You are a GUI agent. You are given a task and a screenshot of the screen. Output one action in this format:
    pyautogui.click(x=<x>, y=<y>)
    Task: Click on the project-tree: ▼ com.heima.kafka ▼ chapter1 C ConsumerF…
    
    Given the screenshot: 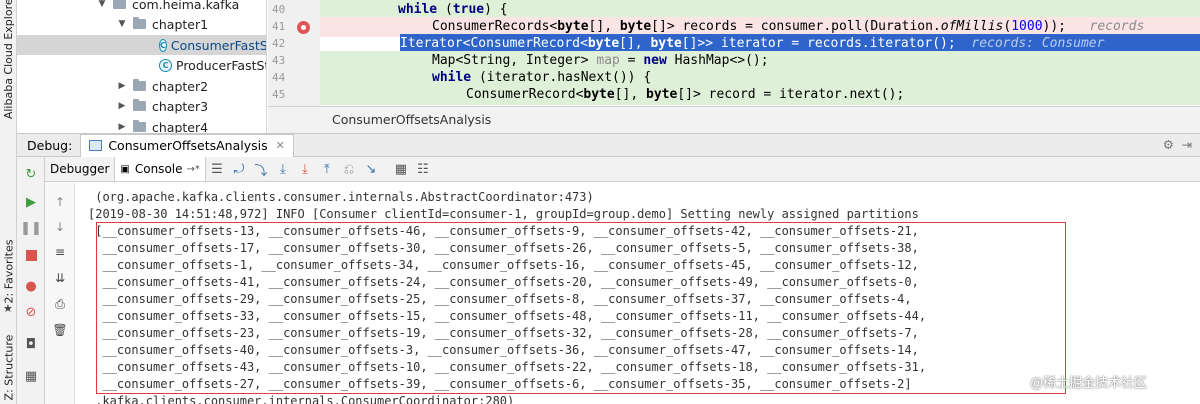 What is the action you would take?
    pyautogui.click(x=142, y=66)
    